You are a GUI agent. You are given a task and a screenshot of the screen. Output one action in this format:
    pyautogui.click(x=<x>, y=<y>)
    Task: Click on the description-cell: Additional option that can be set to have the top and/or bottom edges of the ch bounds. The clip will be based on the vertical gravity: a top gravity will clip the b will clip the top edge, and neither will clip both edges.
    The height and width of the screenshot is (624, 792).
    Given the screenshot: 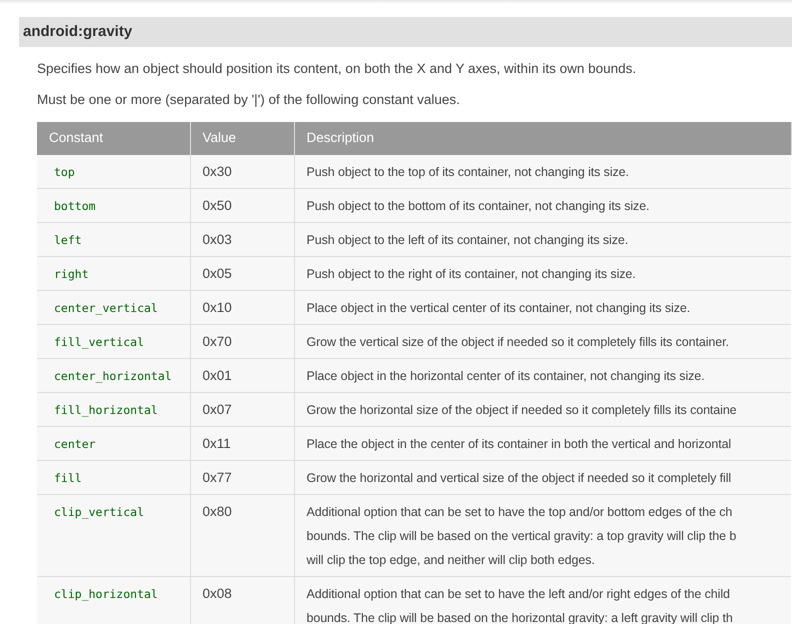 What is the action you would take?
    pyautogui.click(x=542, y=535)
    